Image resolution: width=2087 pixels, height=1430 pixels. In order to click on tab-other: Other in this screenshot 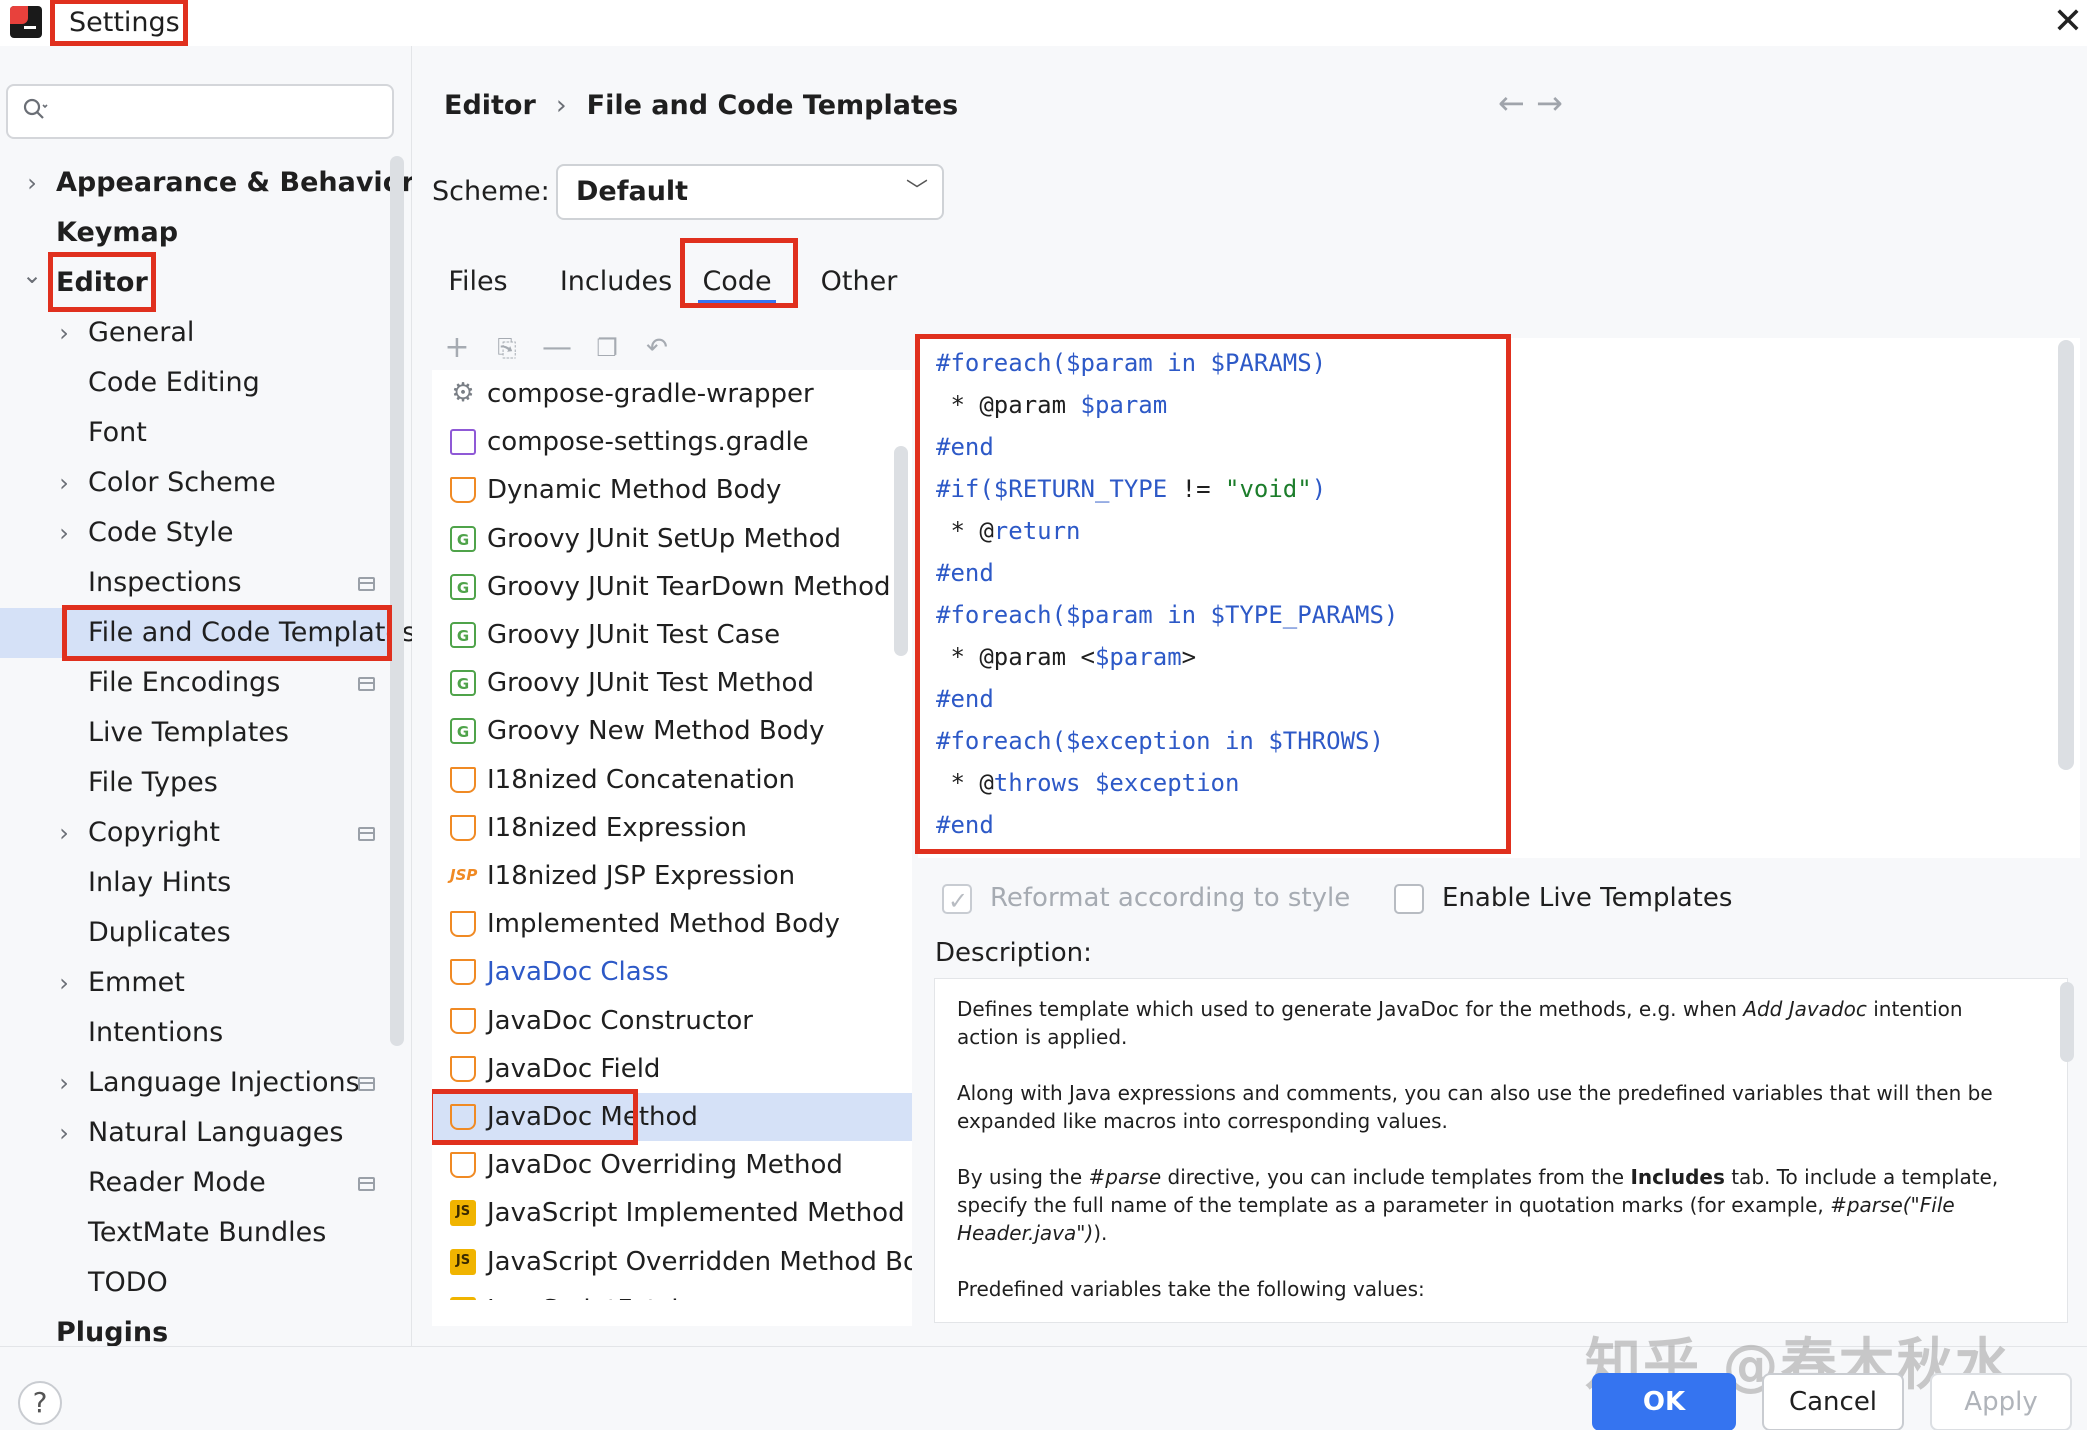, I will do `click(859, 278)`.